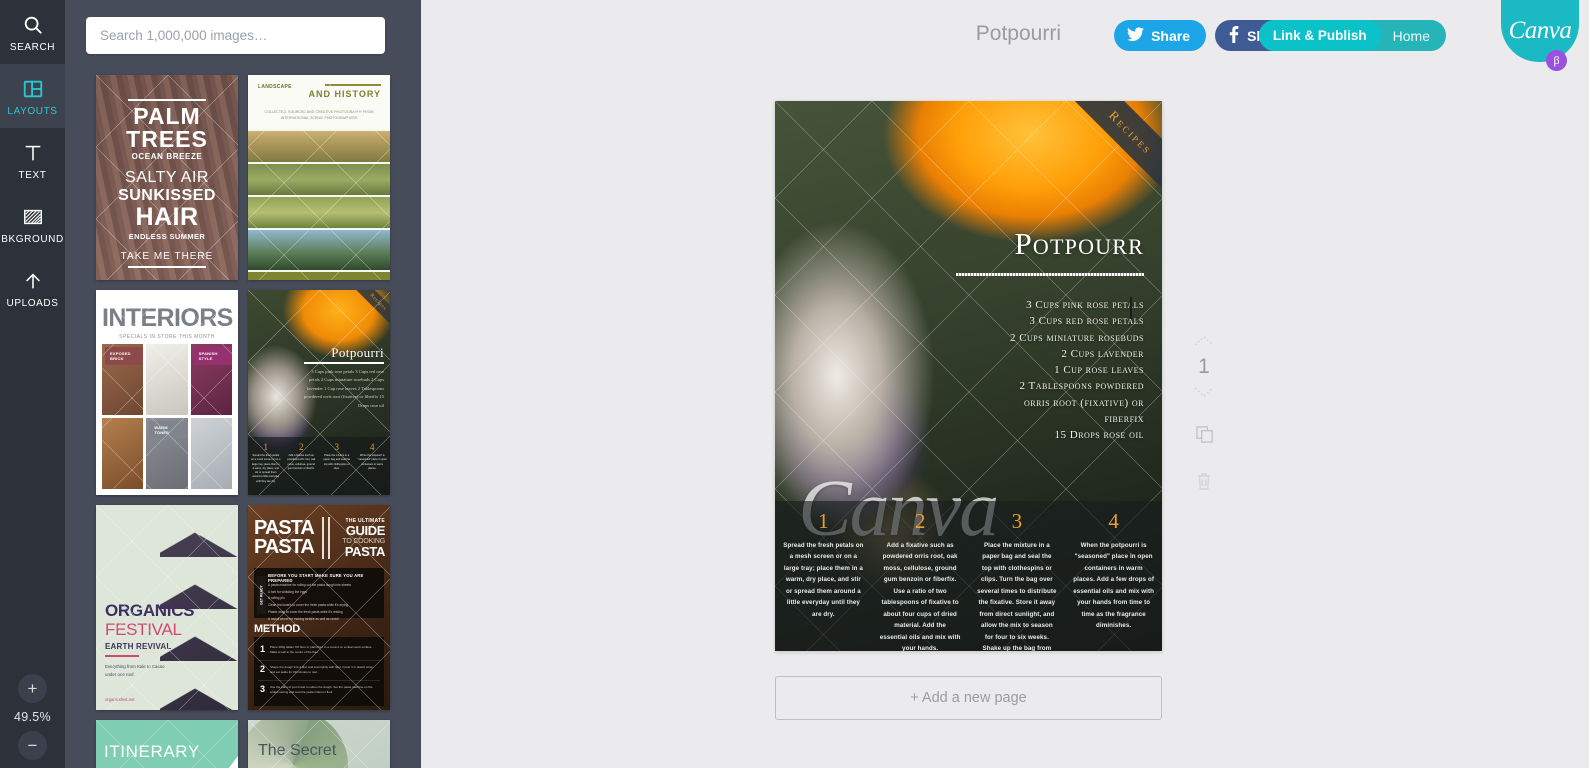 This screenshot has width=1589, height=768. I want to click on rail-label-background: BKGROUND, so click(32, 239).